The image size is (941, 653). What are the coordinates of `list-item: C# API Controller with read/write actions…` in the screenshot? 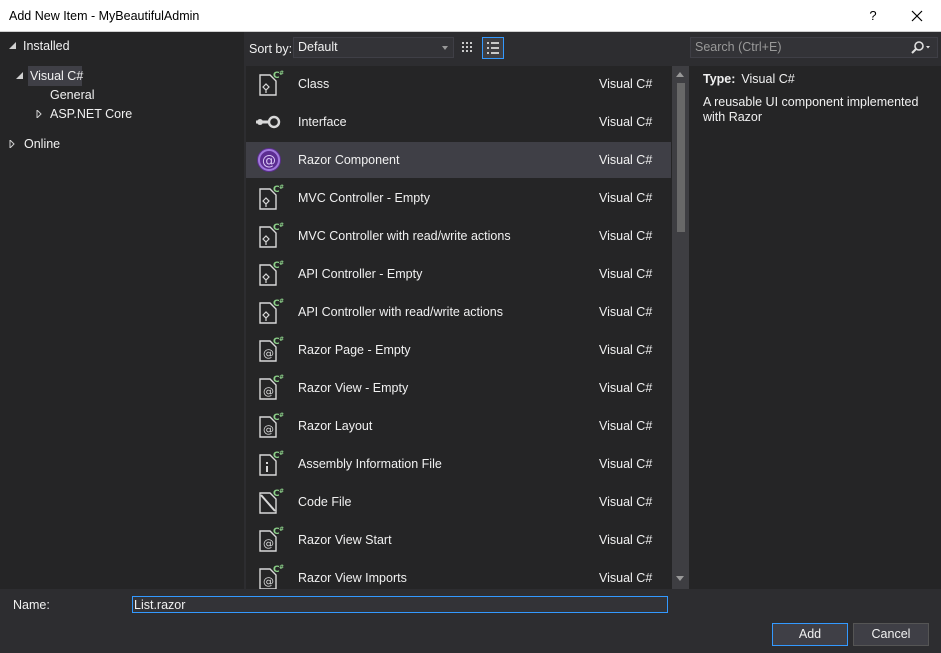 It's located at (458, 312).